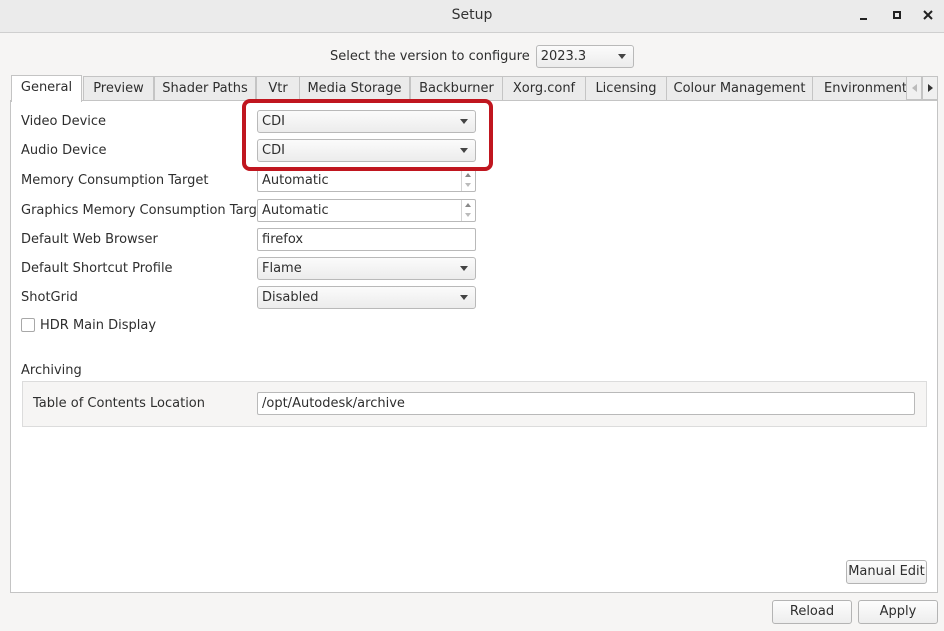 This screenshot has height=631, width=944. Describe the element at coordinates (860, 88) in the screenshot. I see `tab-environment: Environment V` at that location.